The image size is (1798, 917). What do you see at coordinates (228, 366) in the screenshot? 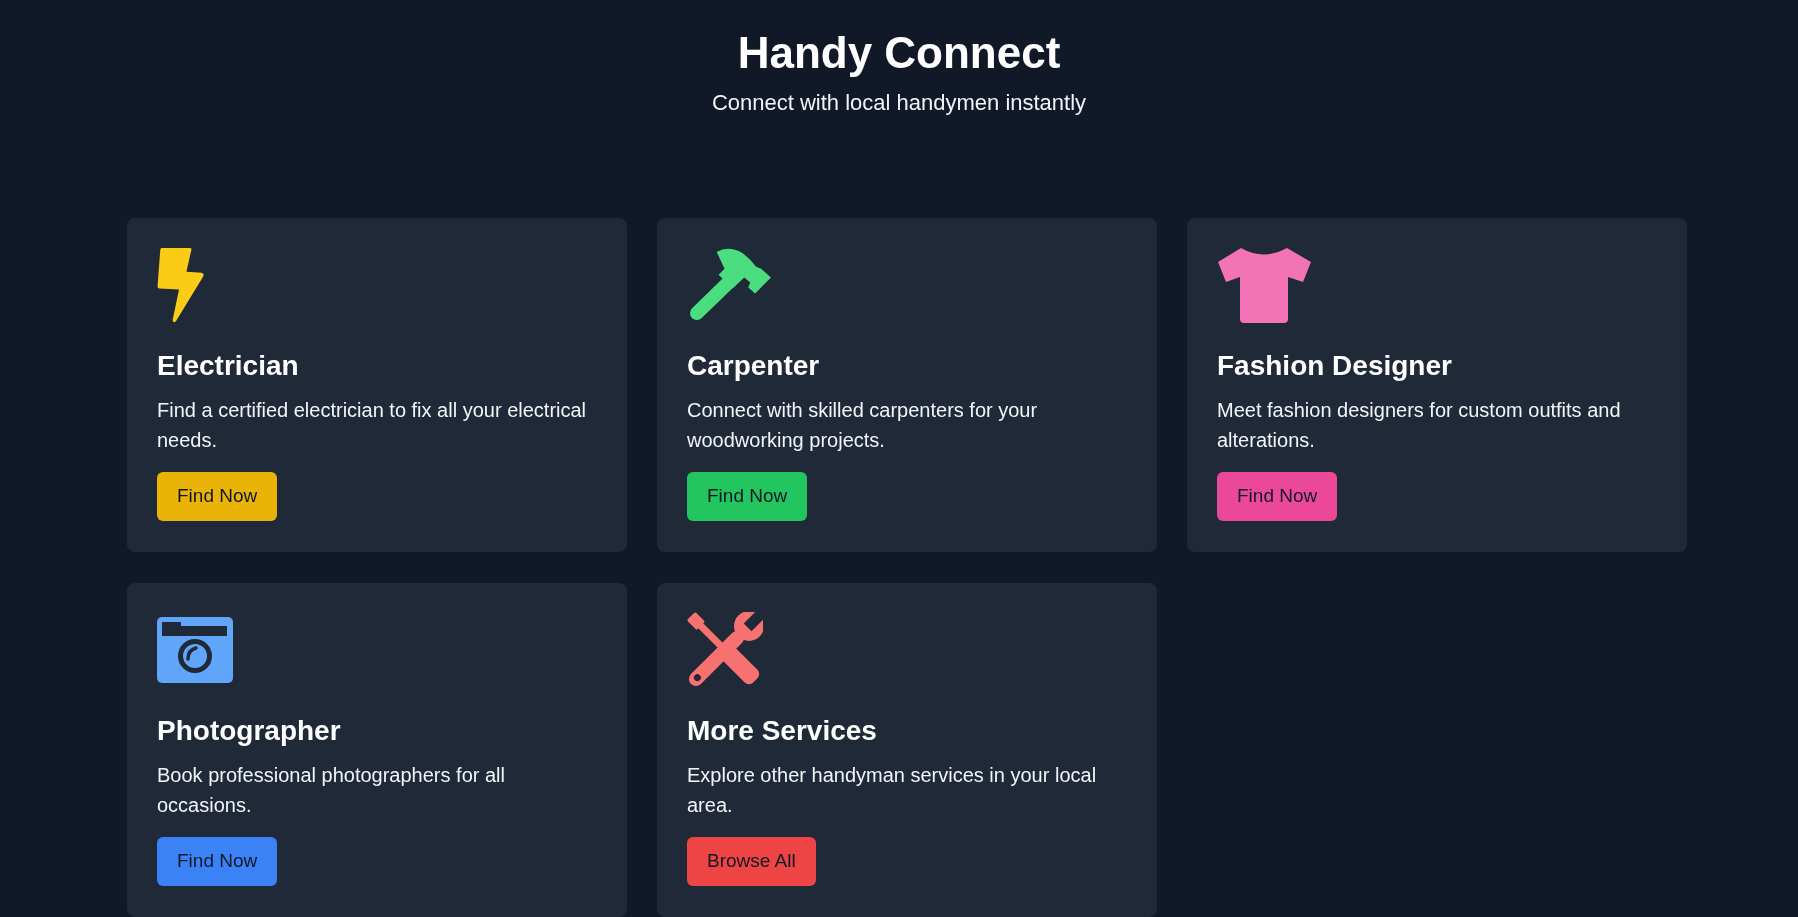
I see `service-title: Electrician` at bounding box center [228, 366].